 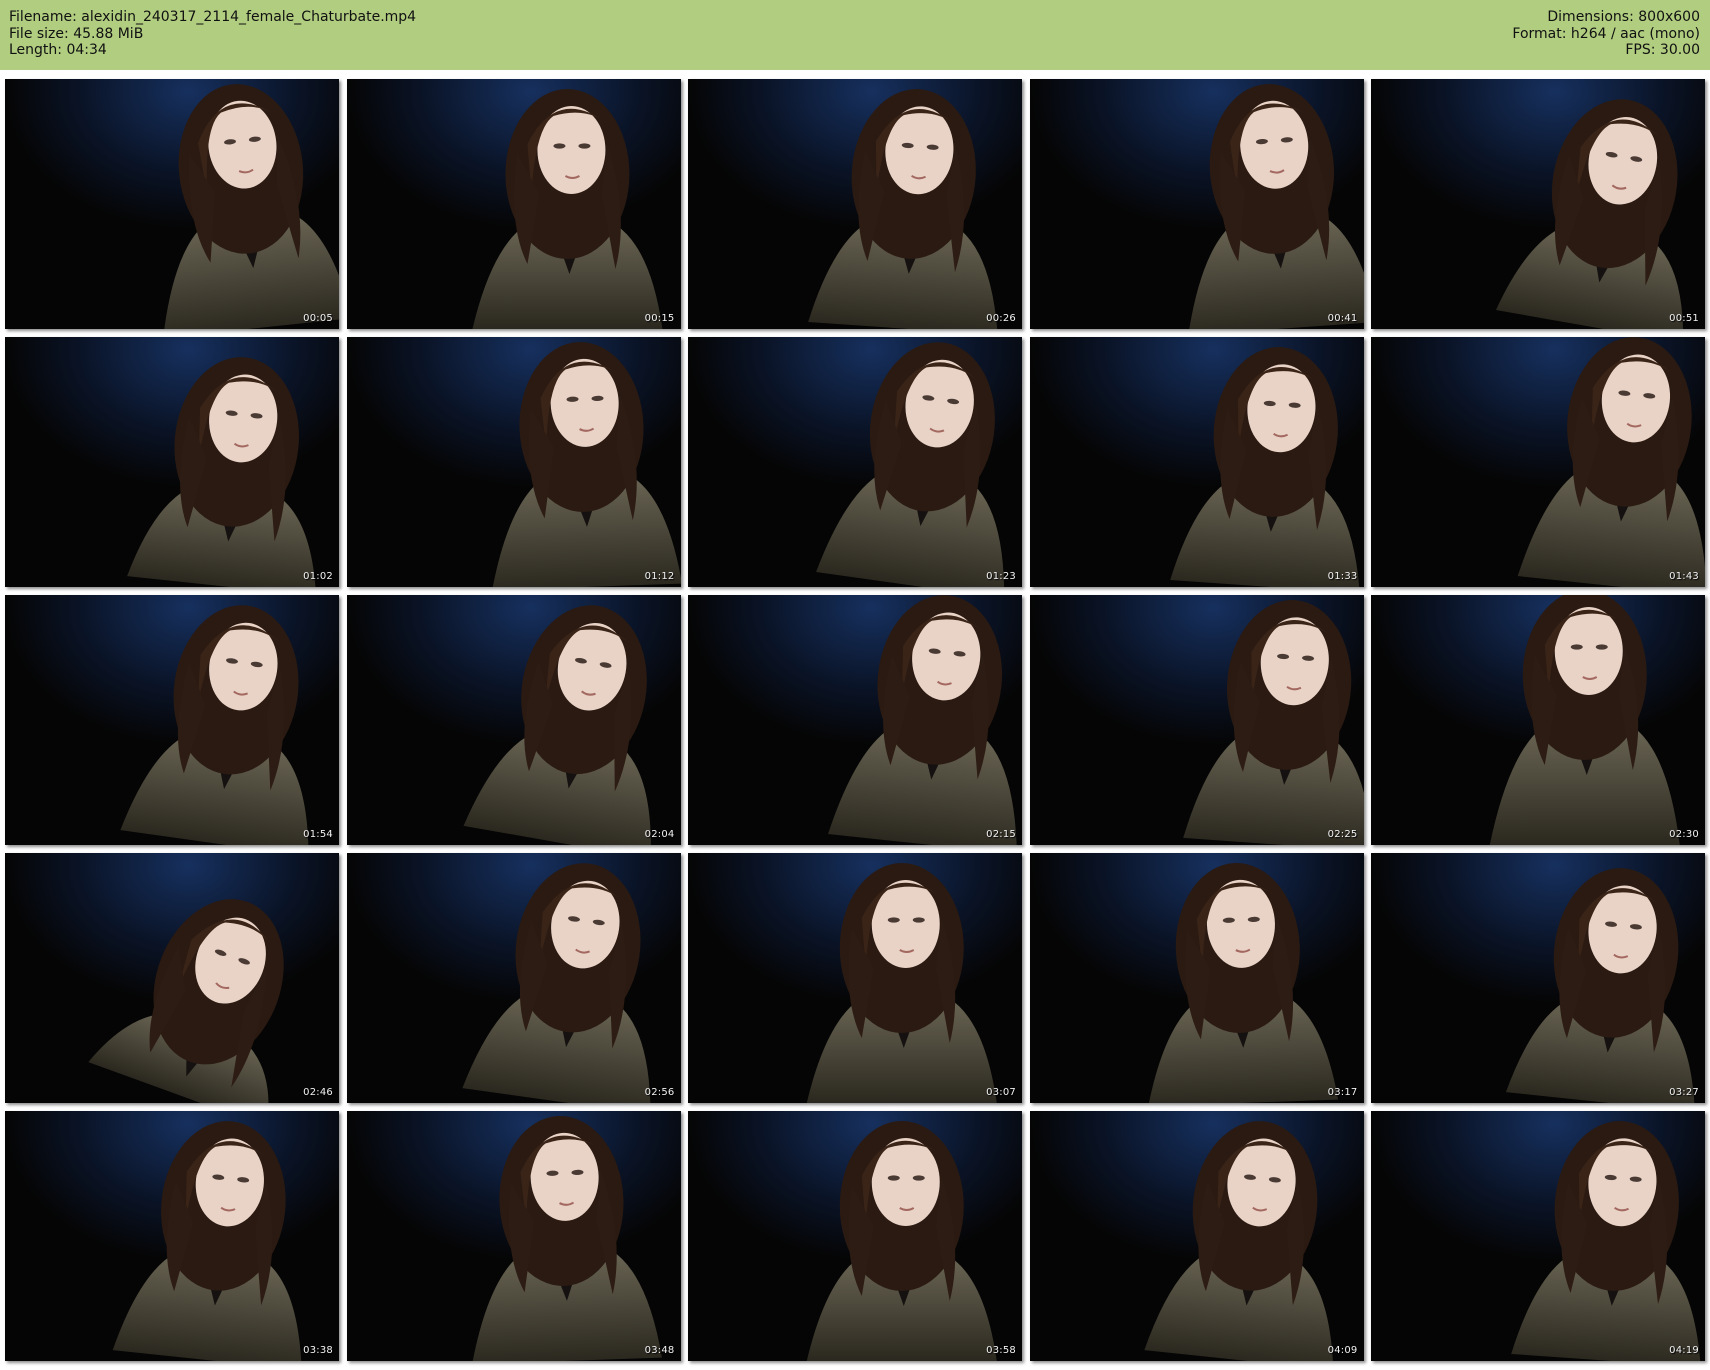 What do you see at coordinates (1001, 318) in the screenshot?
I see `thumbnail-timestamp: 00:26` at bounding box center [1001, 318].